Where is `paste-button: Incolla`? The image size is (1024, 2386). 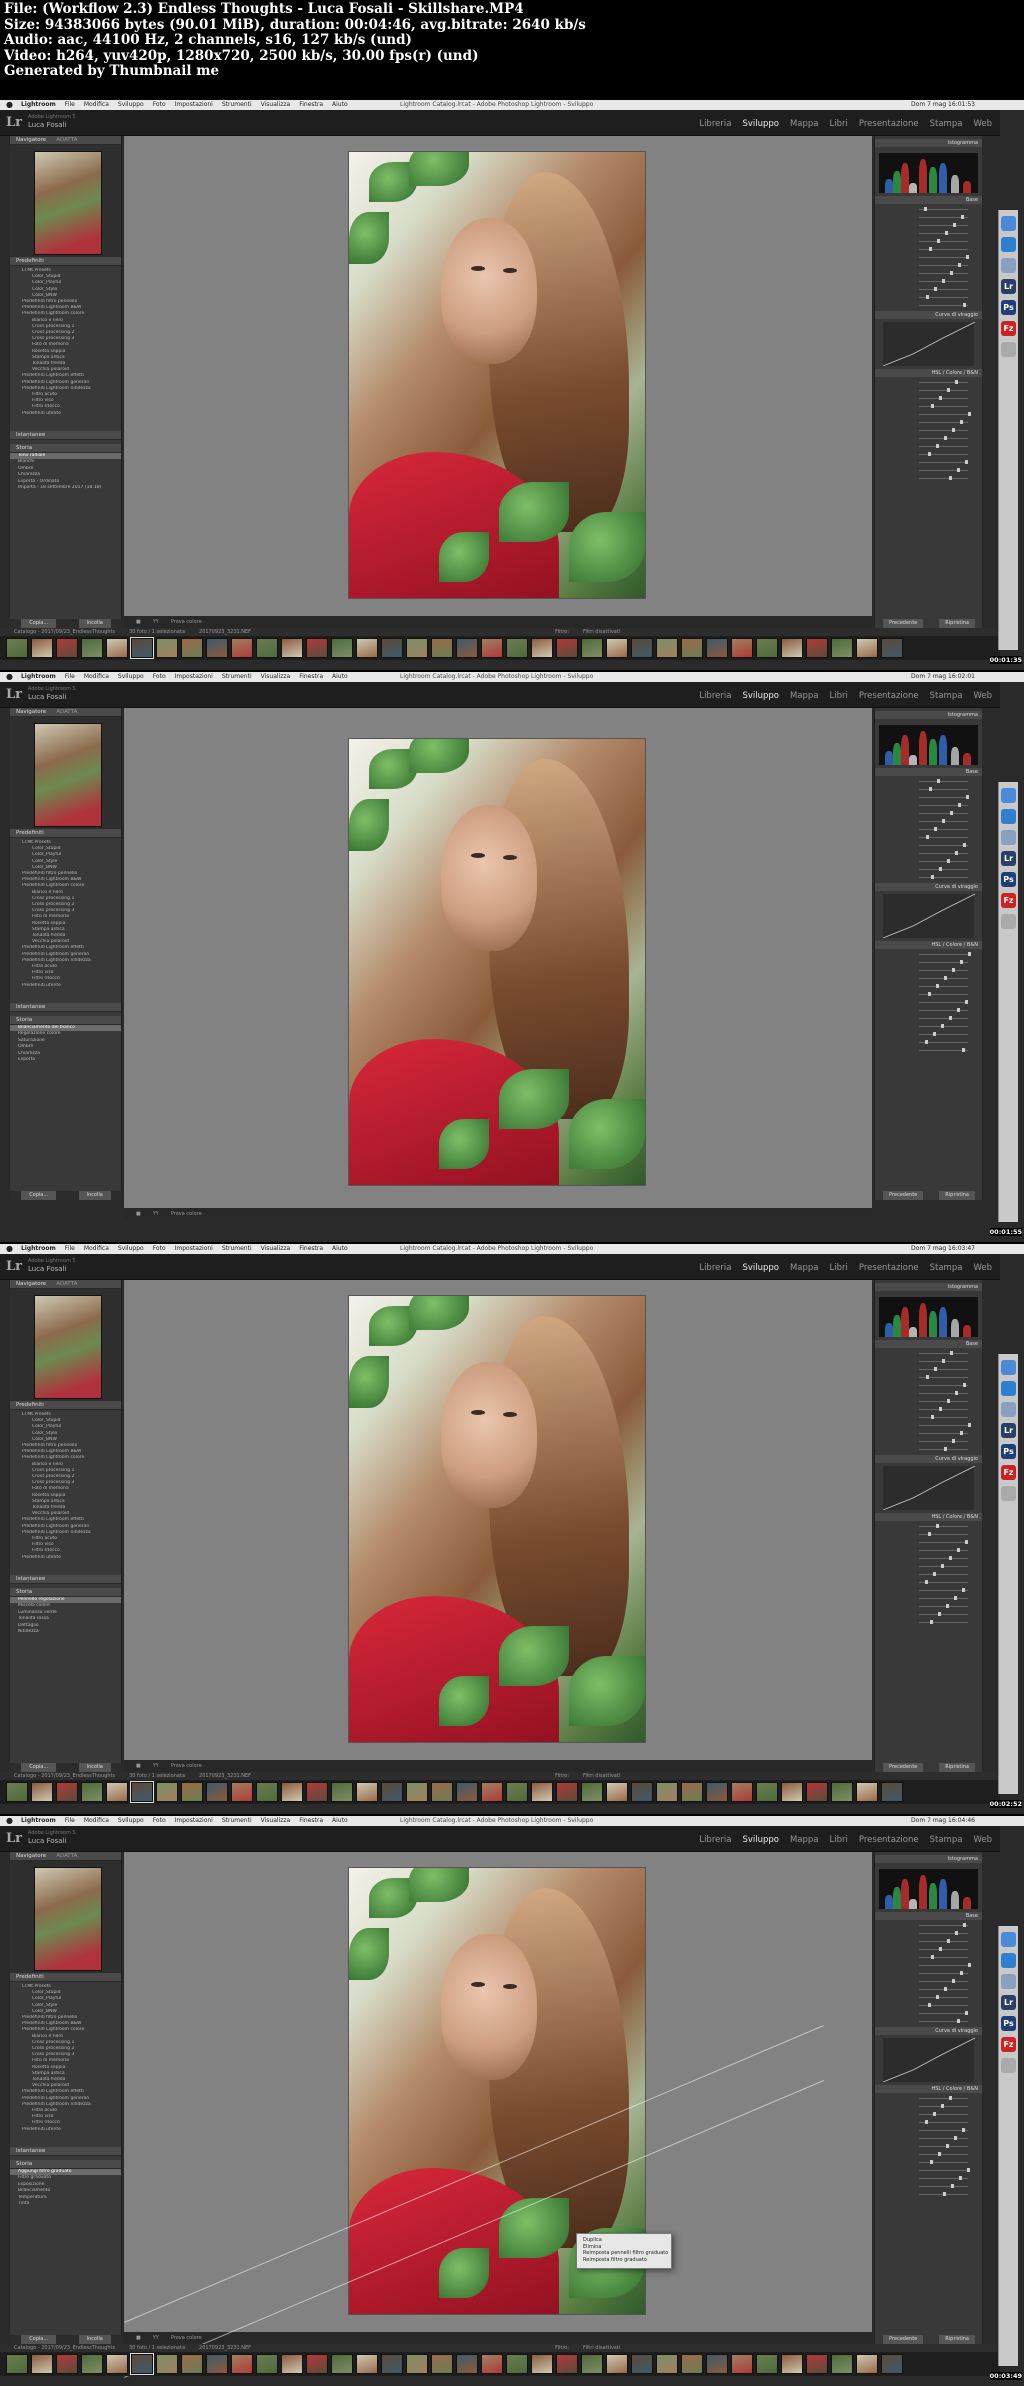 paste-button: Incolla is located at coordinates (94, 1195).